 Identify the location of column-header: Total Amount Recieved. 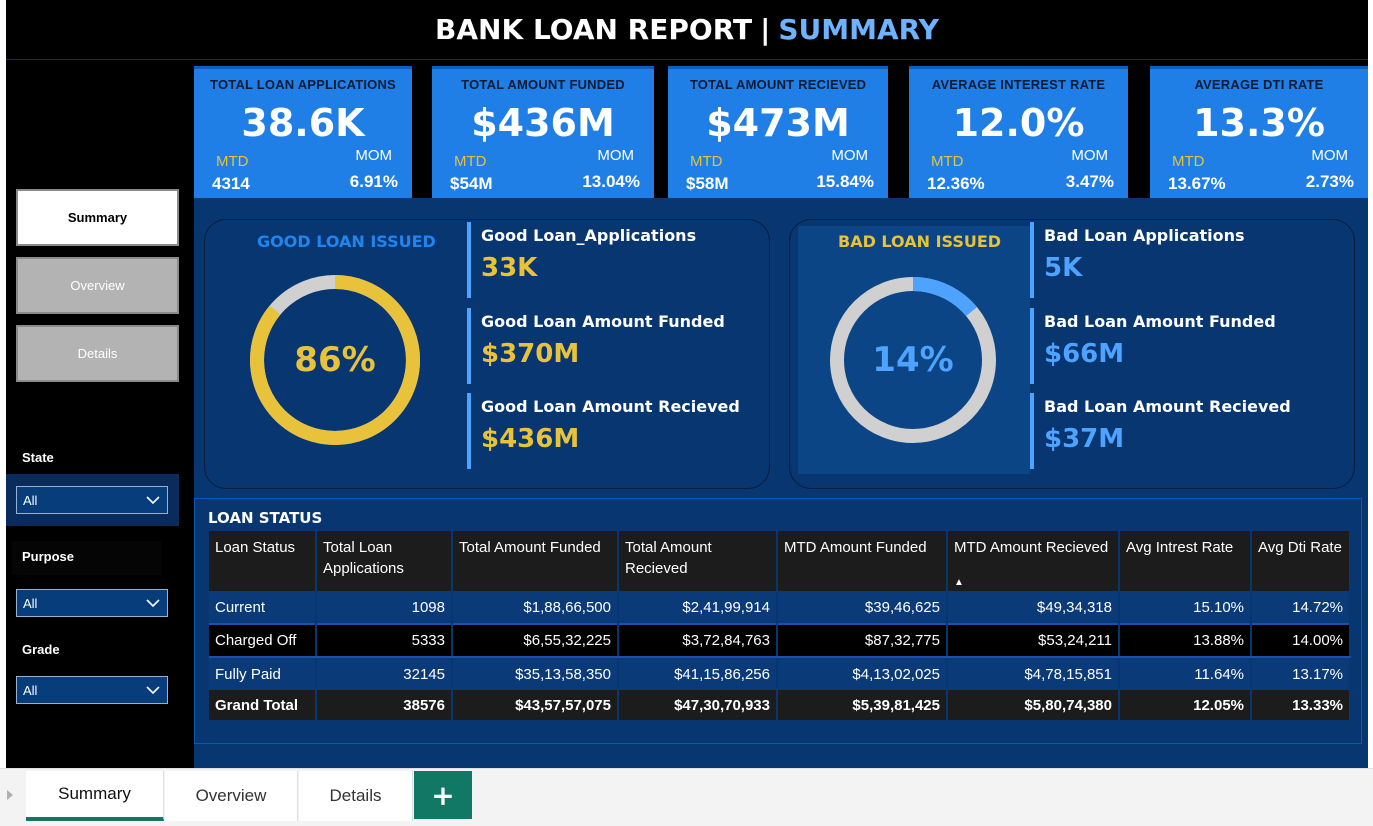
(698, 561).